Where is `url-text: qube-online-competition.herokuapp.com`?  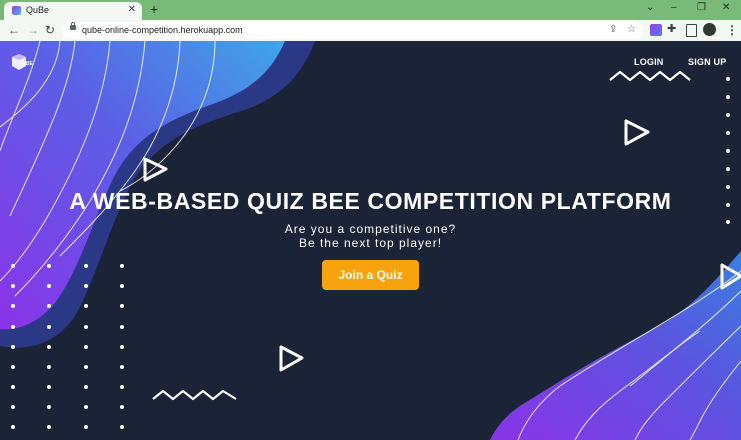
url-text: qube-online-competition.herokuapp.com is located at coordinates (162, 30).